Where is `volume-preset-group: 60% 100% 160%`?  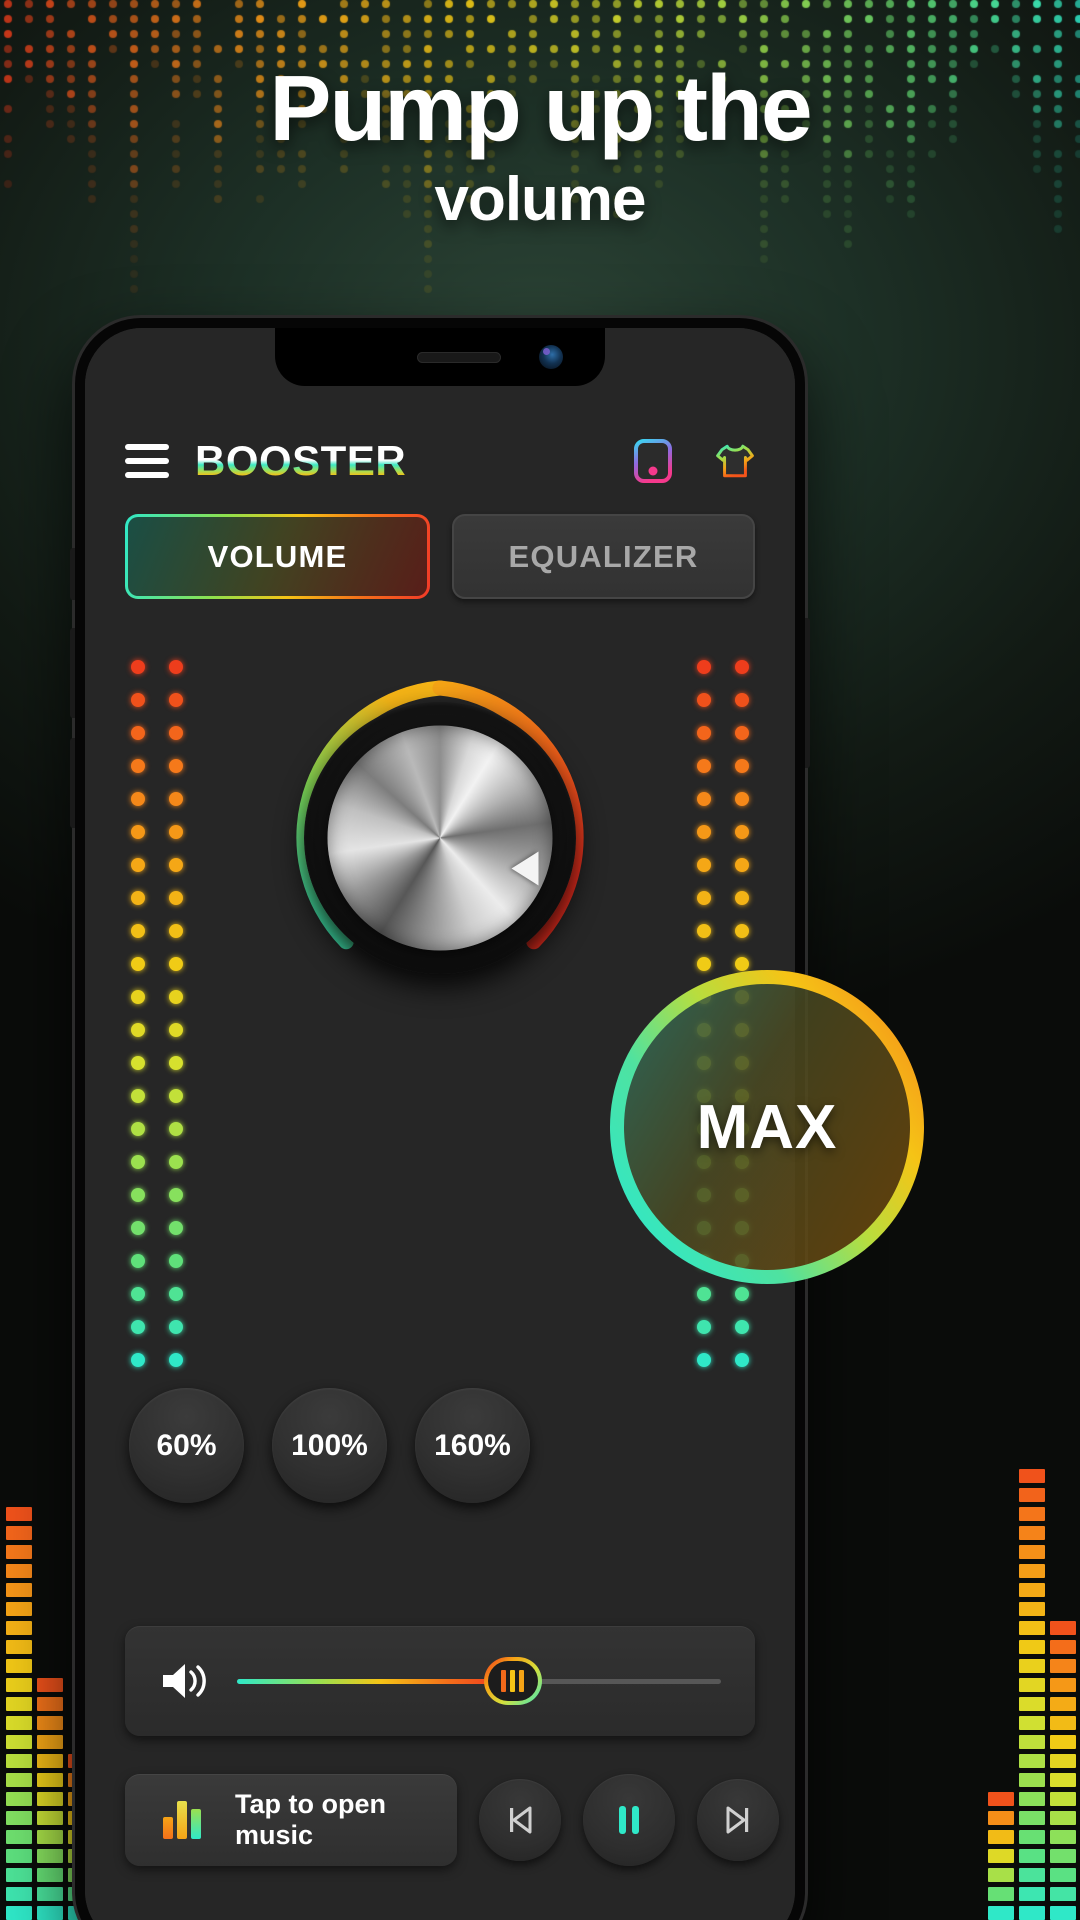 volume-preset-group: 60% 100% 160% is located at coordinates (329, 1445).